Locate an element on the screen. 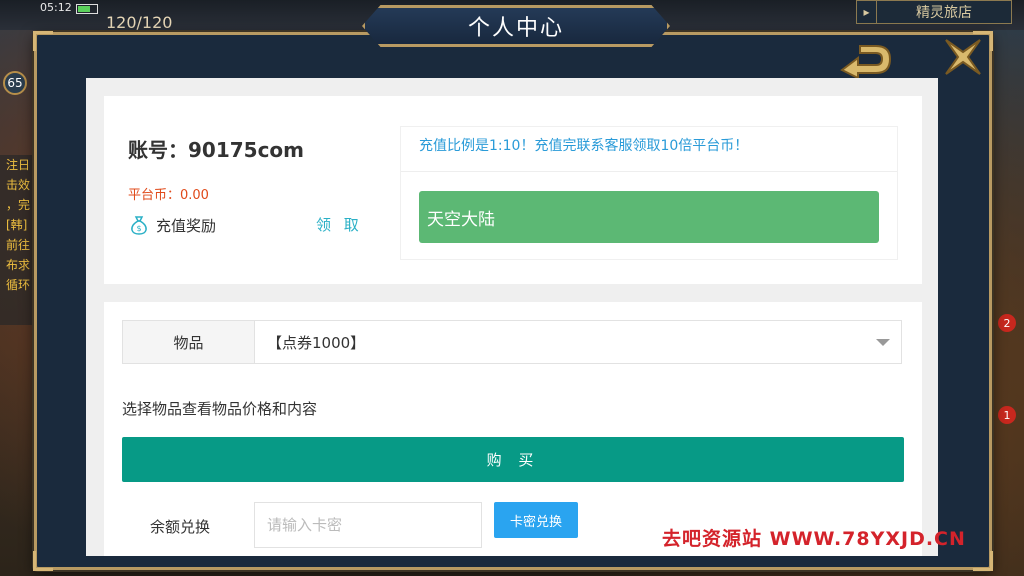  money-bag-icon: $ is located at coordinates (139, 225).